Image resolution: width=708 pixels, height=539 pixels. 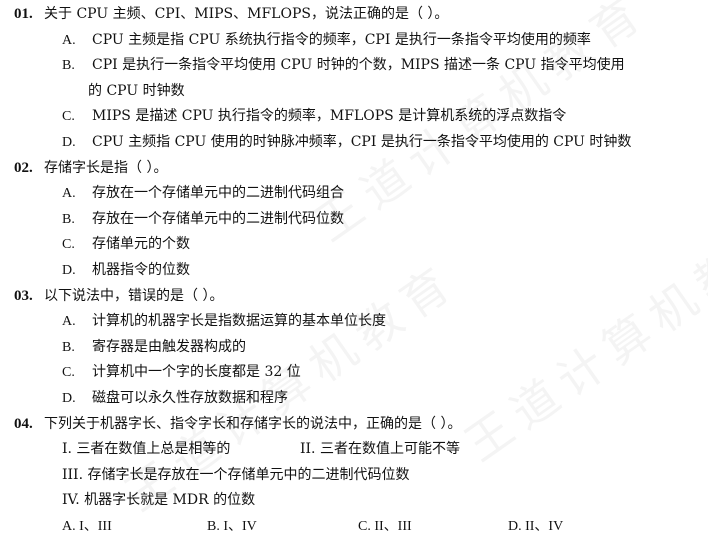 I want to click on question-stem: 02.存储字长是指（ ）。, so click(x=354, y=169).